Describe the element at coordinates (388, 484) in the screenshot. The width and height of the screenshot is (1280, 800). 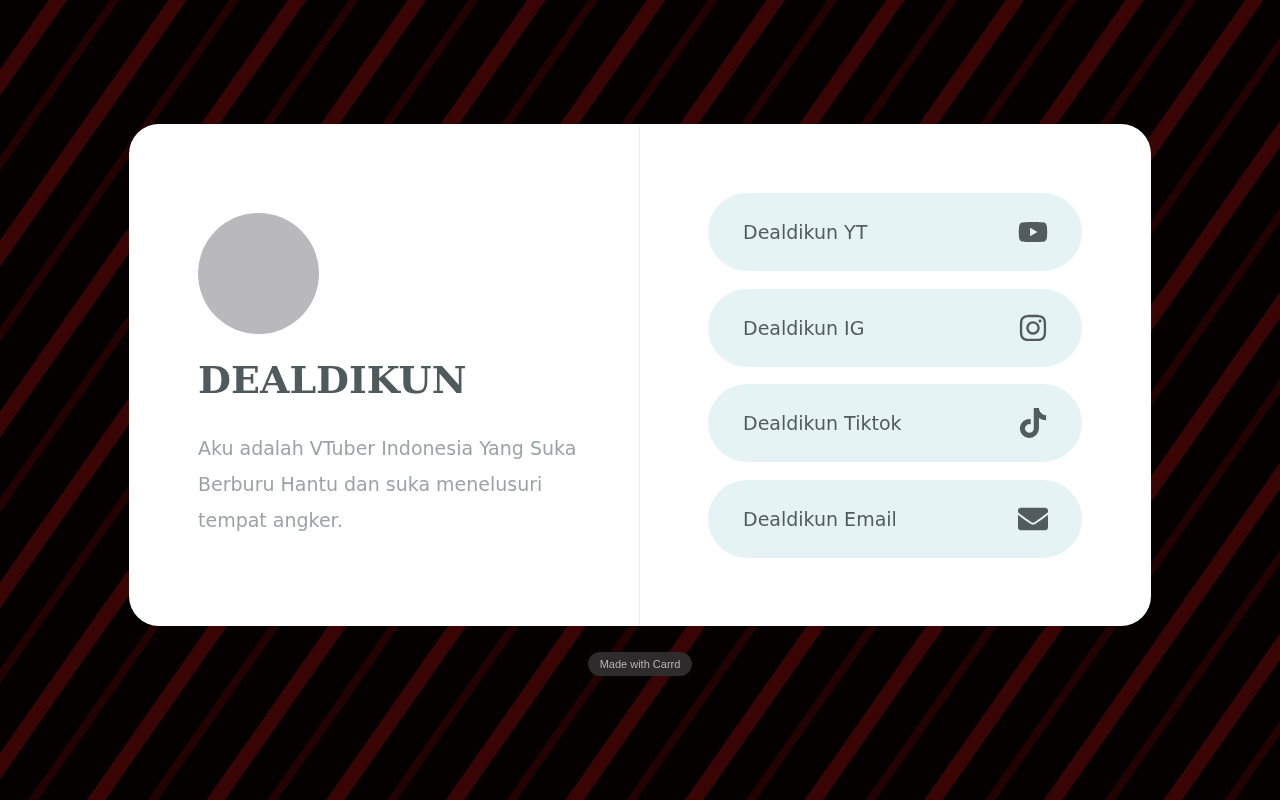
I see `profile-bio: Aku adalah VTuber Indonesia Yang Suka Berburu Hantu dan suka menelusuri tempat angker.` at that location.